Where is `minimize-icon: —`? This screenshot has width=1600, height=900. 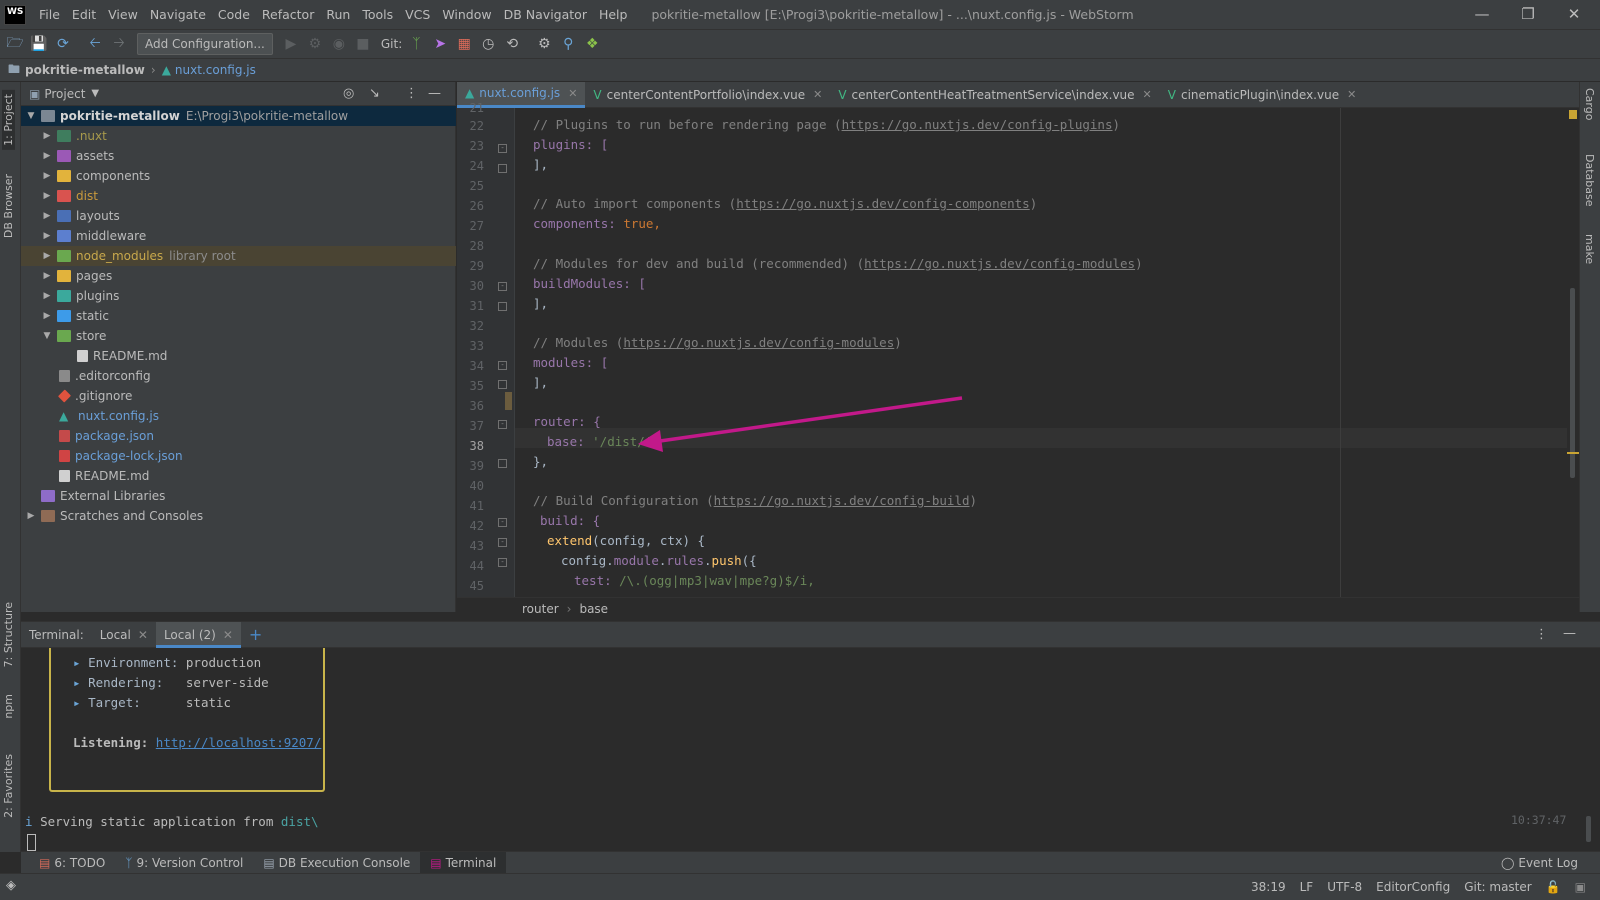
minimize-icon: — is located at coordinates (1482, 14).